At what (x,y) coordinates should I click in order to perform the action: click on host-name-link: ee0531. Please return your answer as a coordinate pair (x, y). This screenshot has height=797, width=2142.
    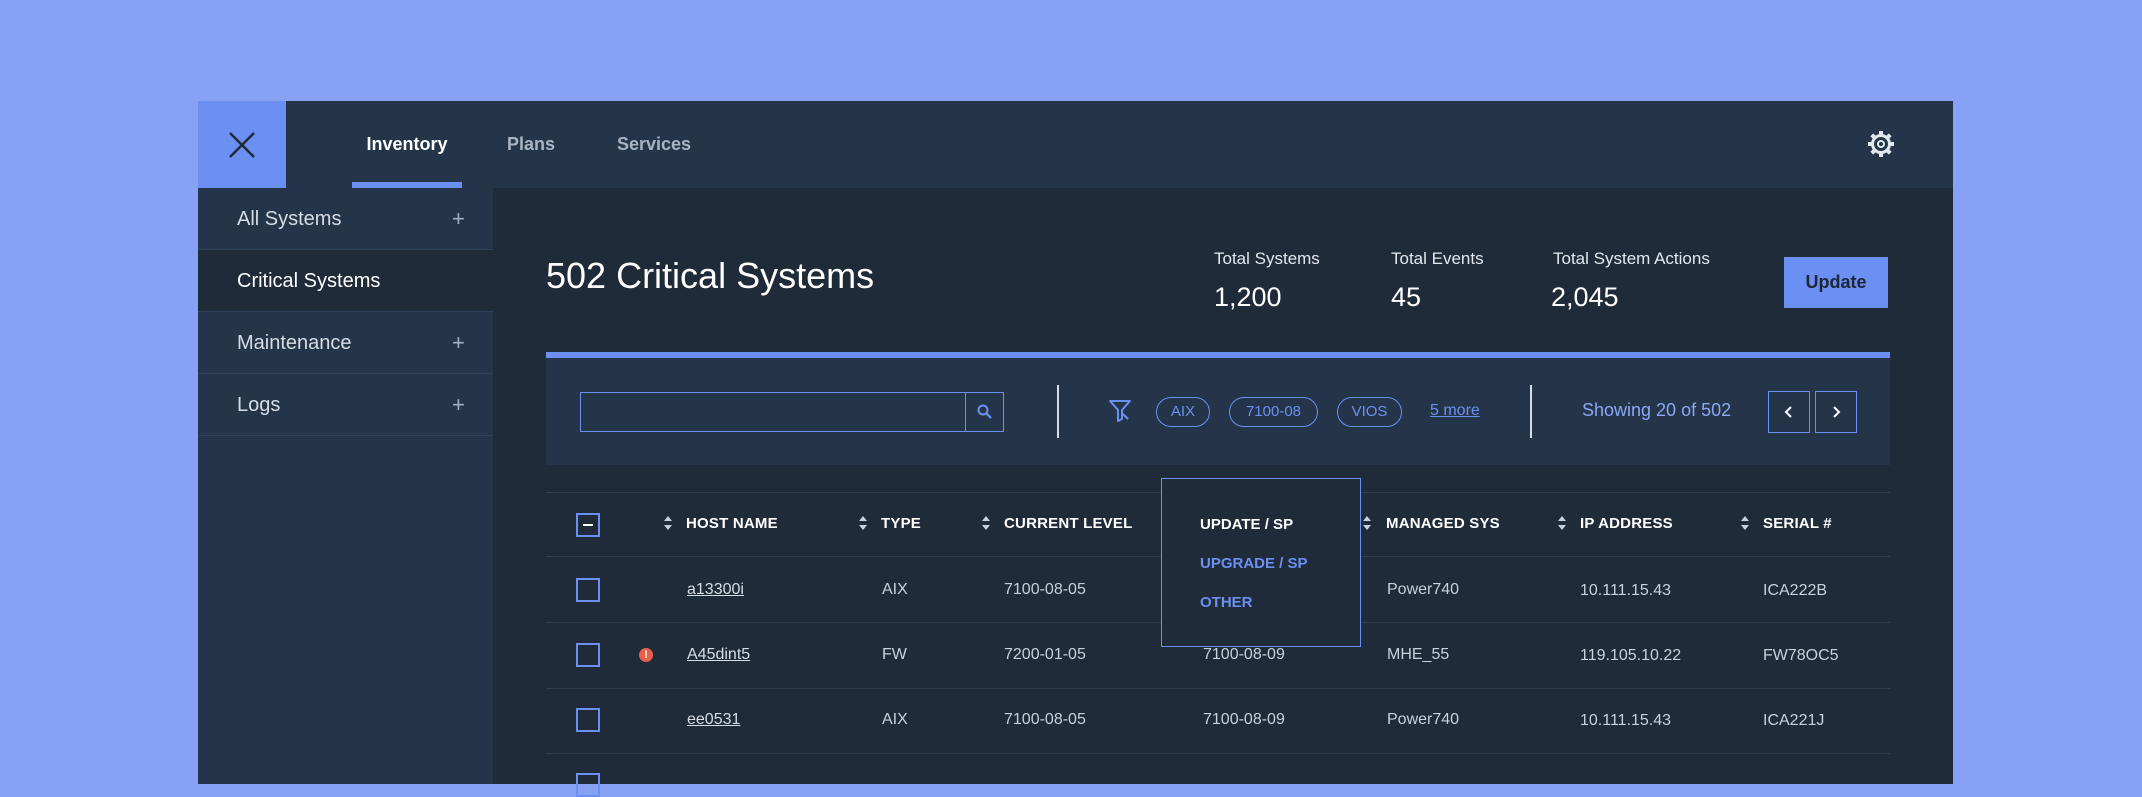
    Looking at the image, I should click on (713, 720).